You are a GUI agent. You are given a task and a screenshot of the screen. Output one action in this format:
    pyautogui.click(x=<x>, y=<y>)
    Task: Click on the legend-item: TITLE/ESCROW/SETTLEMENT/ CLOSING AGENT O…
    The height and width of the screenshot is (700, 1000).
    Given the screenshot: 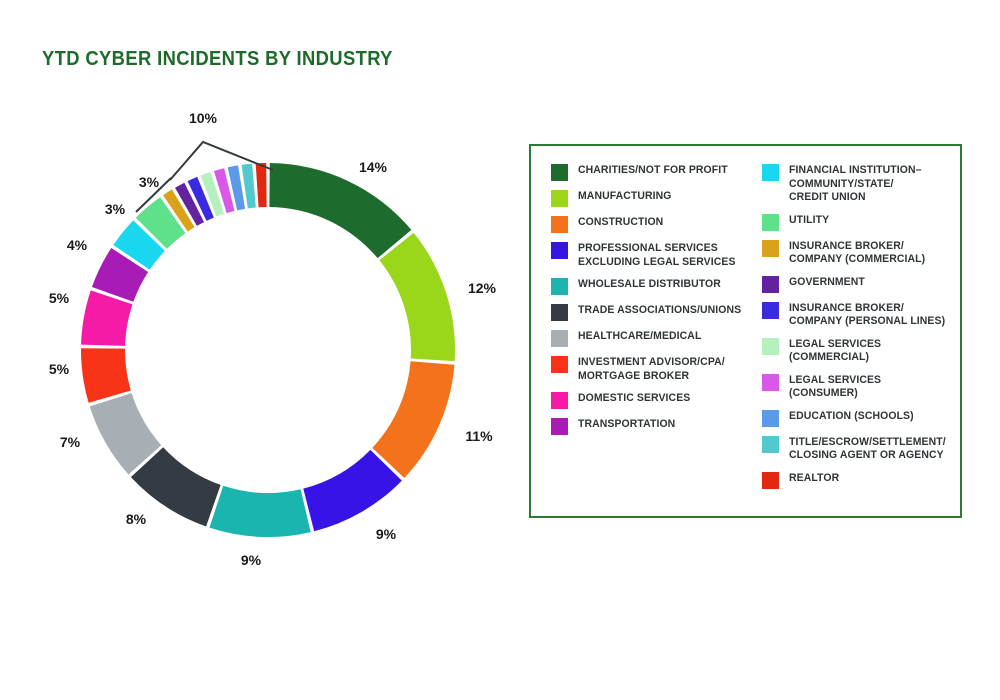 What is the action you would take?
    pyautogui.click(x=861, y=449)
    